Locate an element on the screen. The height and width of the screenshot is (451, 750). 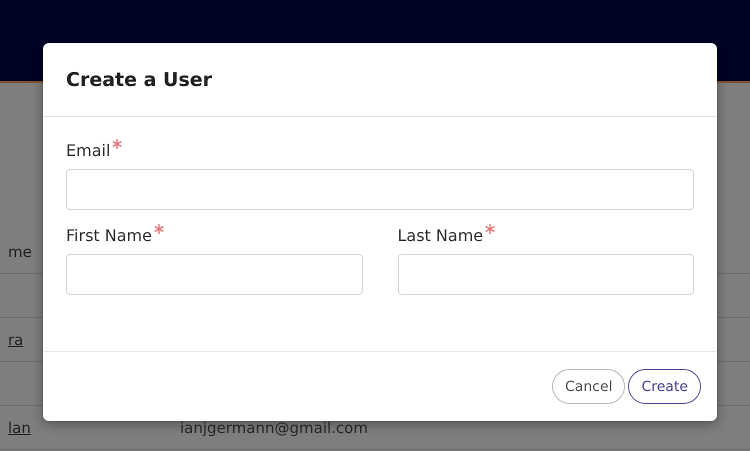
column-header: me is located at coordinates (20, 251).